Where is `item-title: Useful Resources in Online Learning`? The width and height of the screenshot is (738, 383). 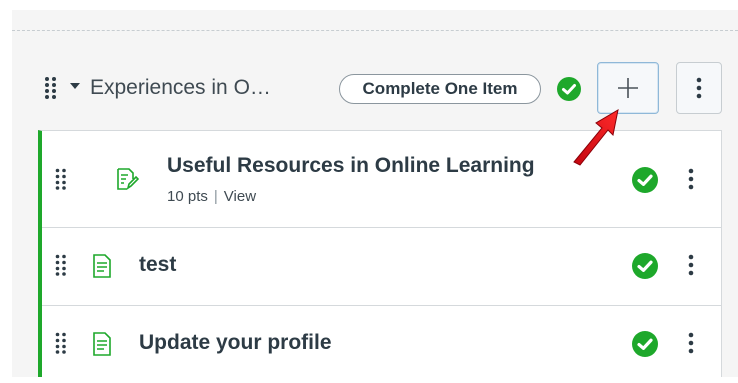
item-title: Useful Resources in Online Learning is located at coordinates (351, 166).